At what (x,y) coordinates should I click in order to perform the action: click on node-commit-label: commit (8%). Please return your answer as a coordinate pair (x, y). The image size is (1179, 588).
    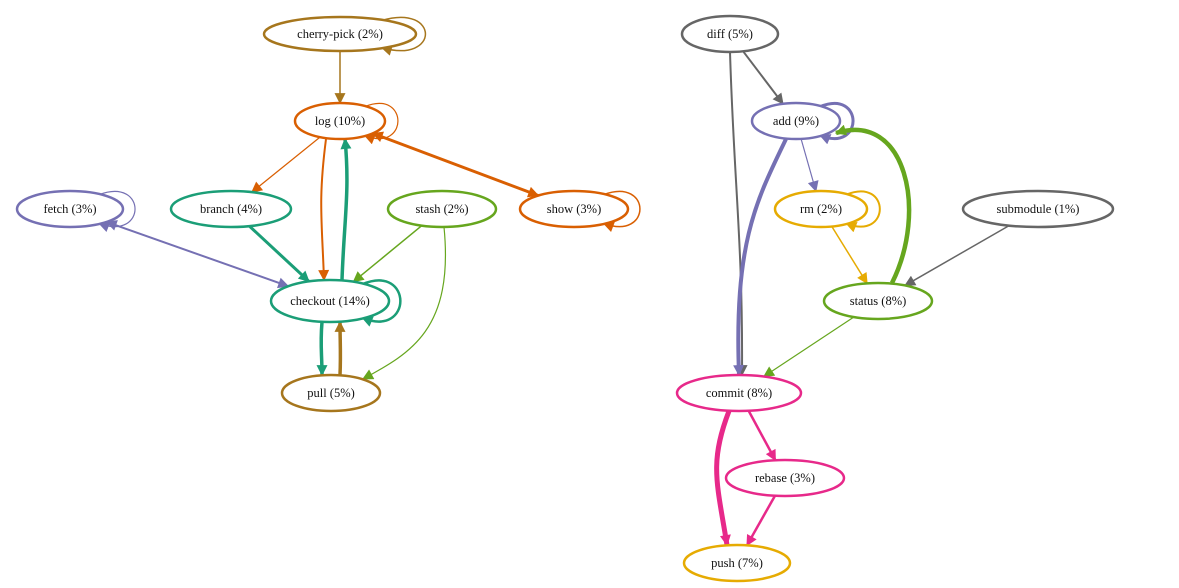
    Looking at the image, I should click on (739, 393).